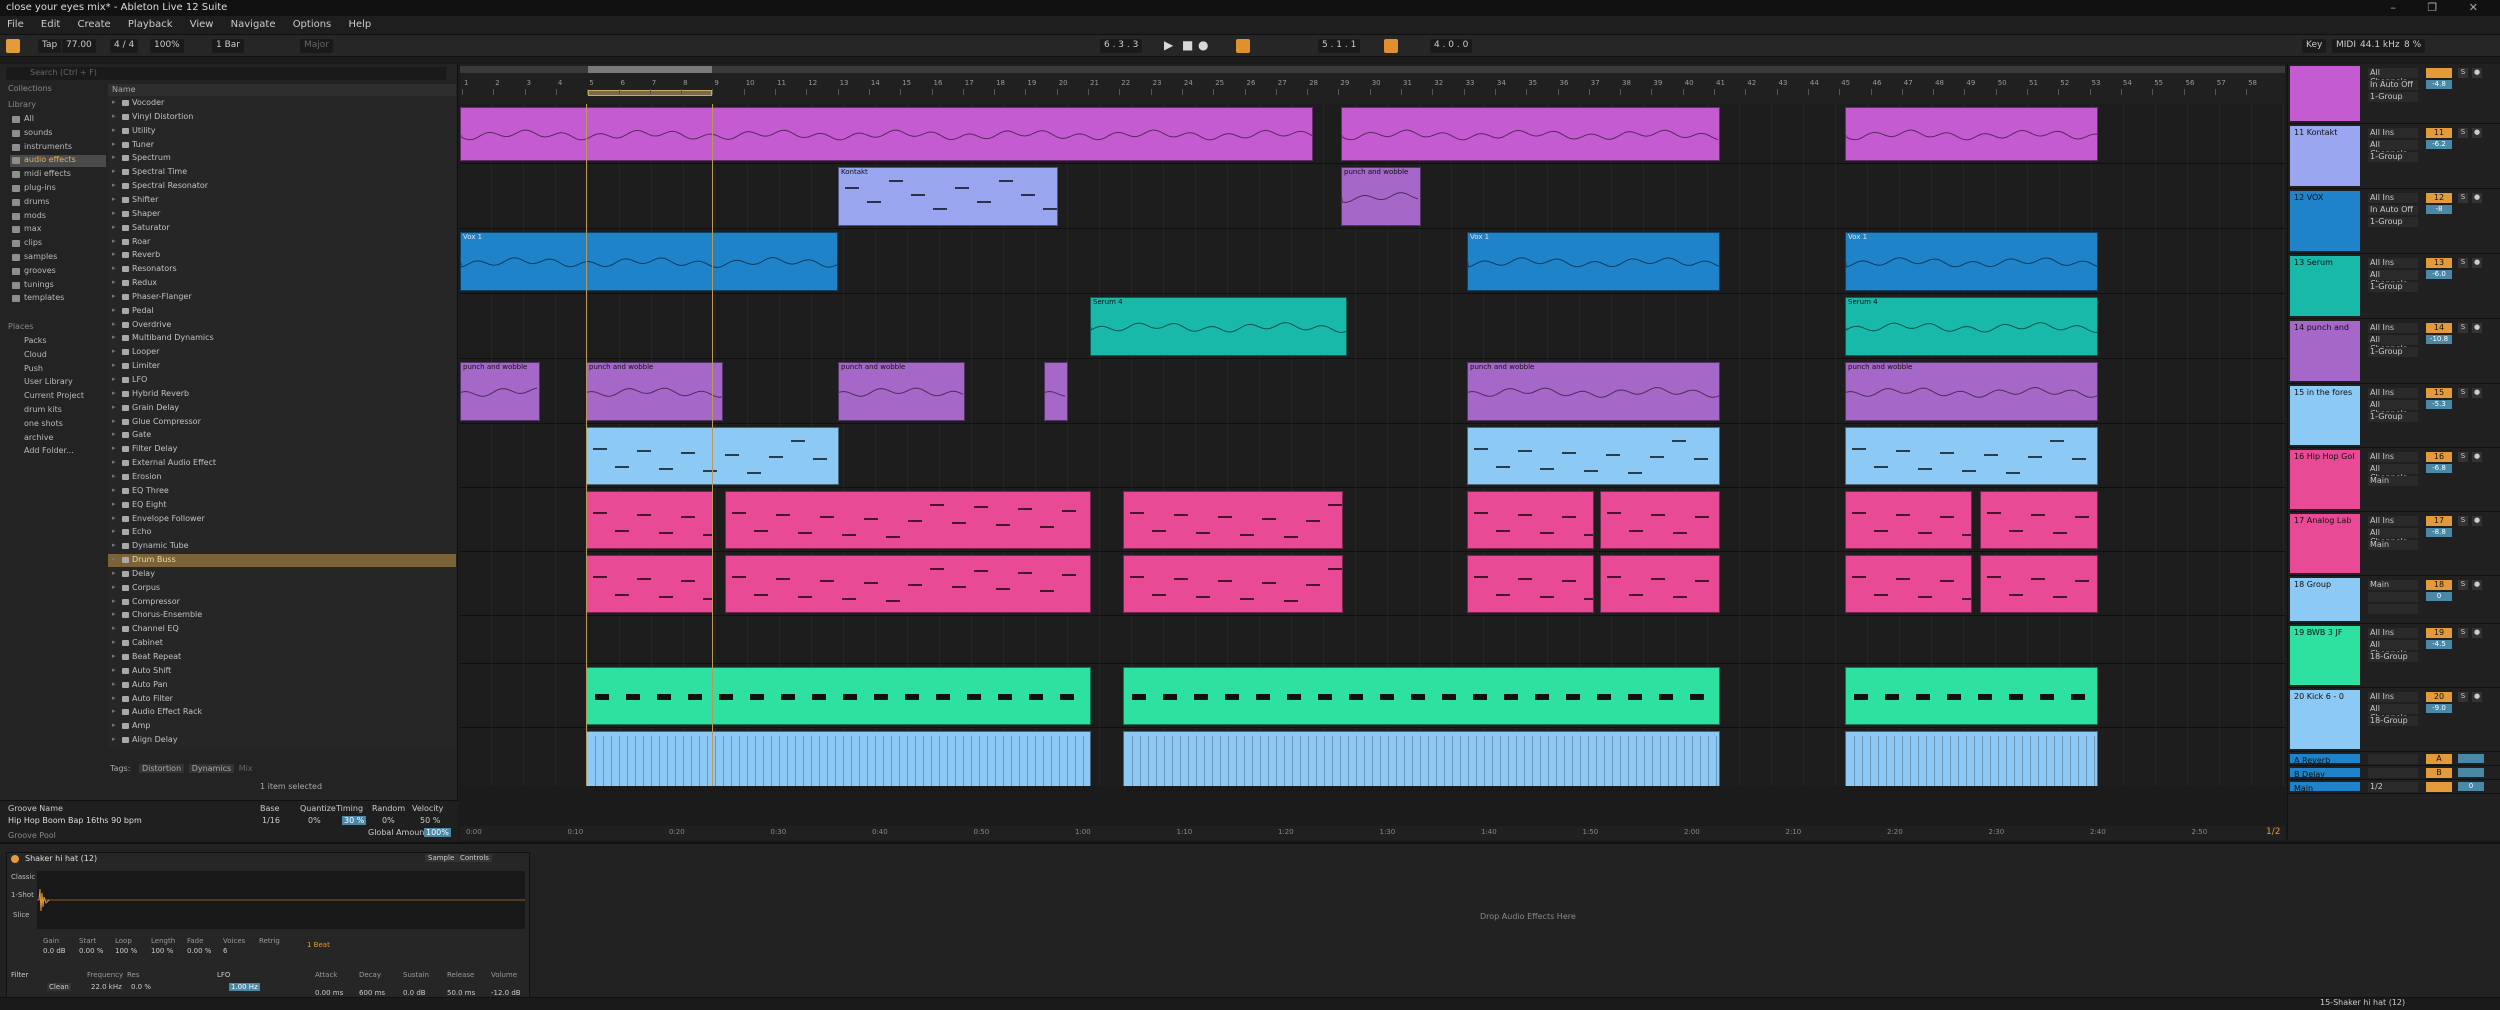 The image size is (2500, 1010). Describe the element at coordinates (75, 820) in the screenshot. I see `groove-name: Hip Hop Boom Bap 16ths 90 bpm` at that location.